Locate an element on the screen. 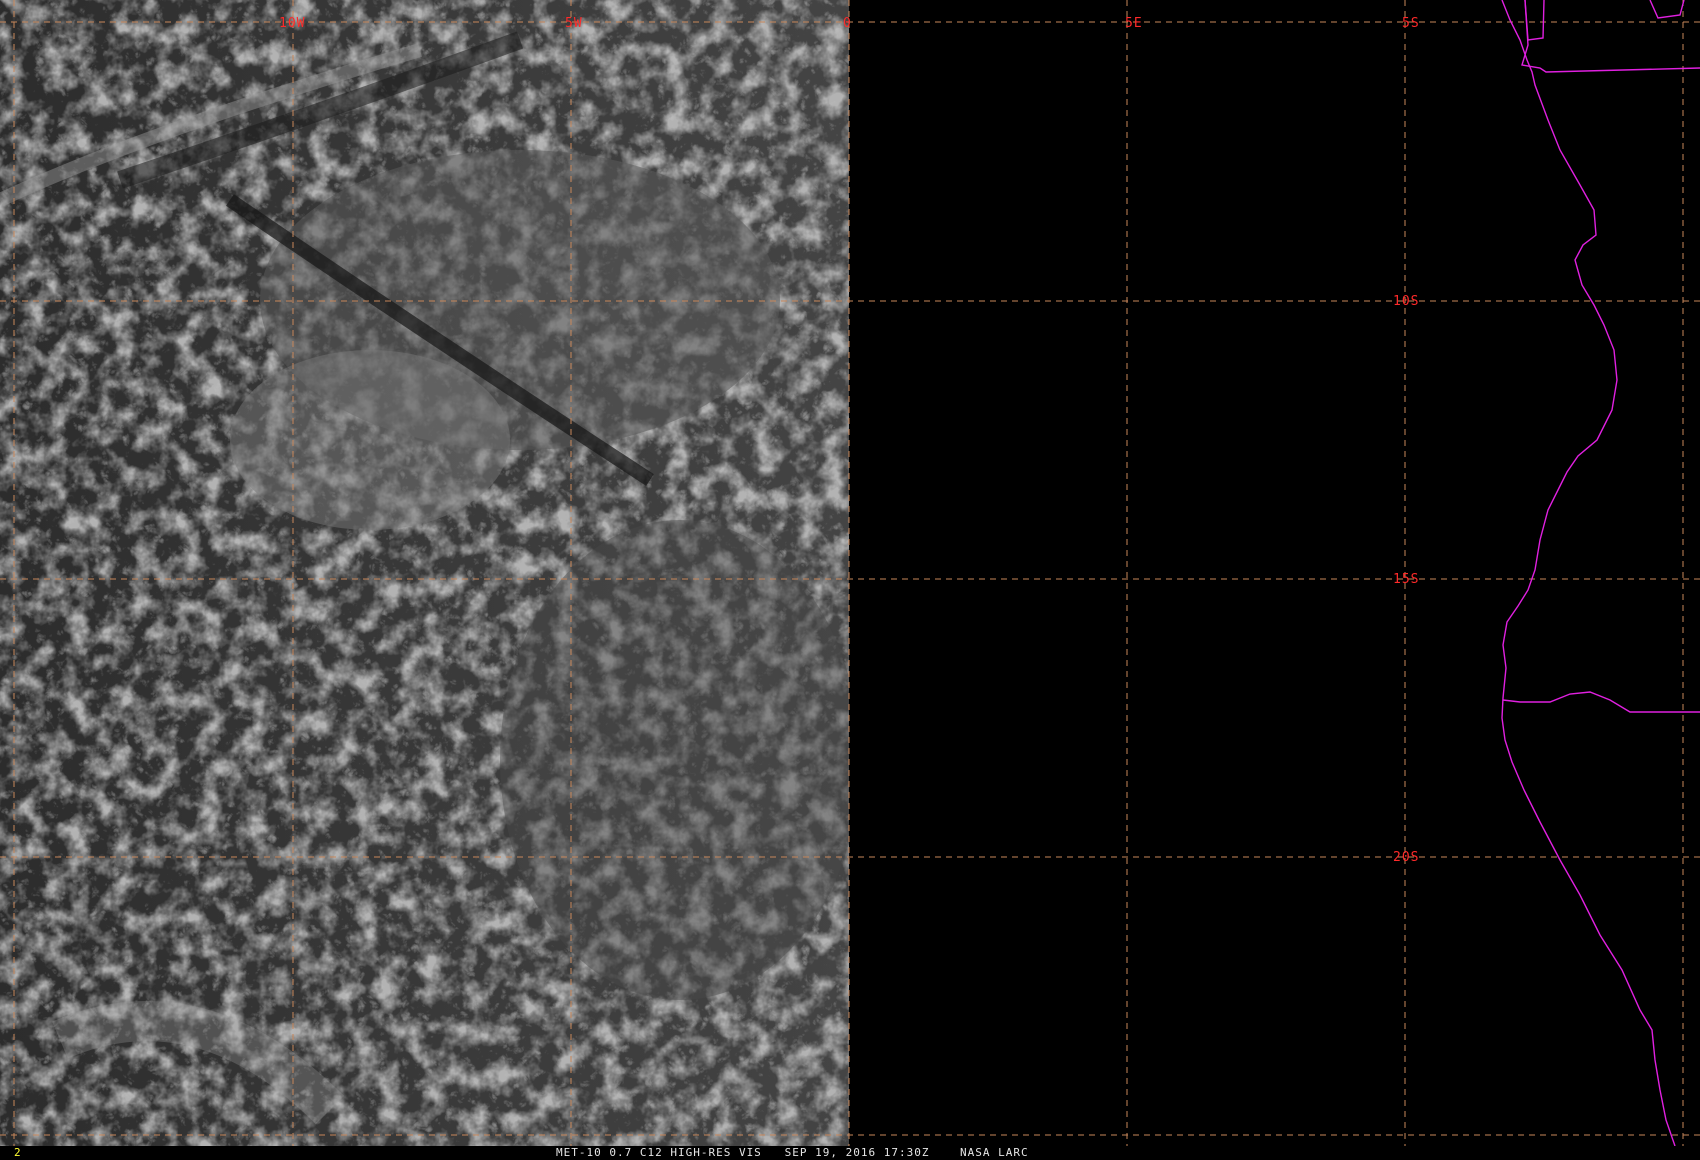  lat-label-5s: 5S is located at coordinates (1411, 23).